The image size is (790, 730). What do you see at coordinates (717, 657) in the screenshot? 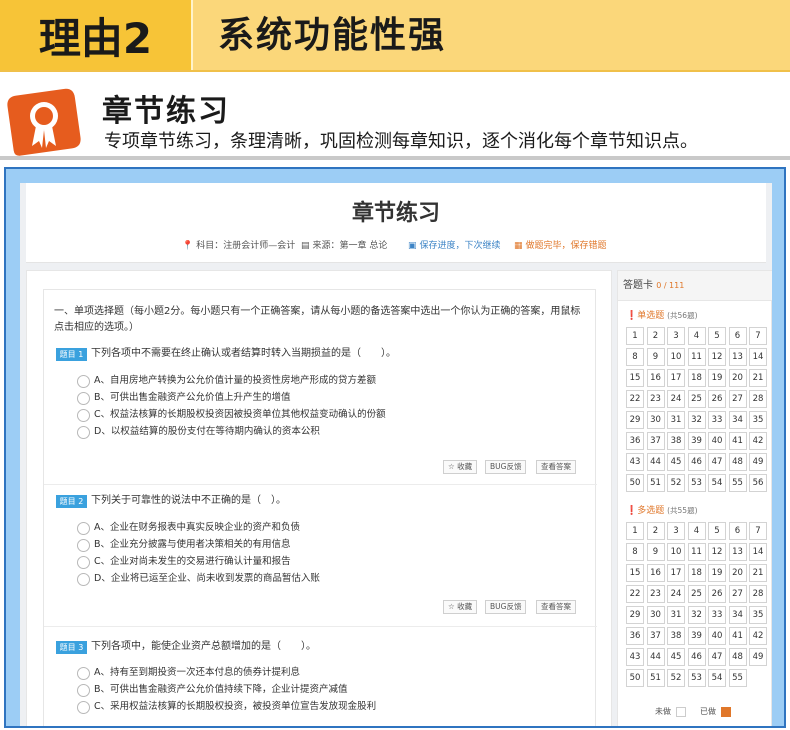
I see `answer-card-cell: 47` at bounding box center [717, 657].